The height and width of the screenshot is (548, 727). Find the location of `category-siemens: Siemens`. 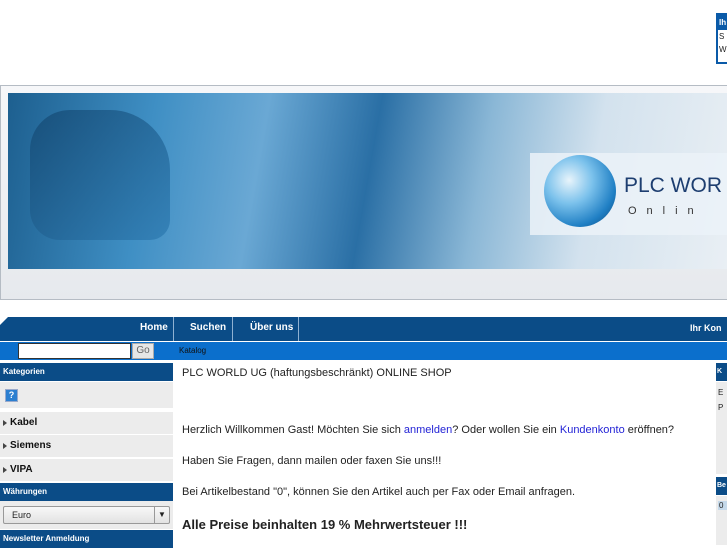

category-siemens: Siemens is located at coordinates (86, 446).